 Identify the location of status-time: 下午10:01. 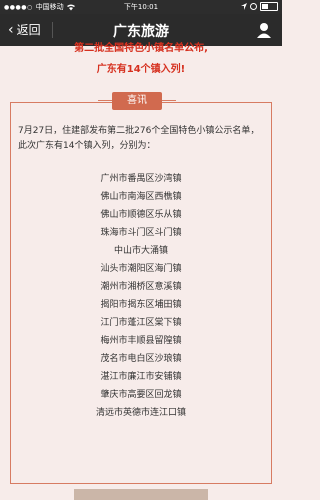
(141, 7).